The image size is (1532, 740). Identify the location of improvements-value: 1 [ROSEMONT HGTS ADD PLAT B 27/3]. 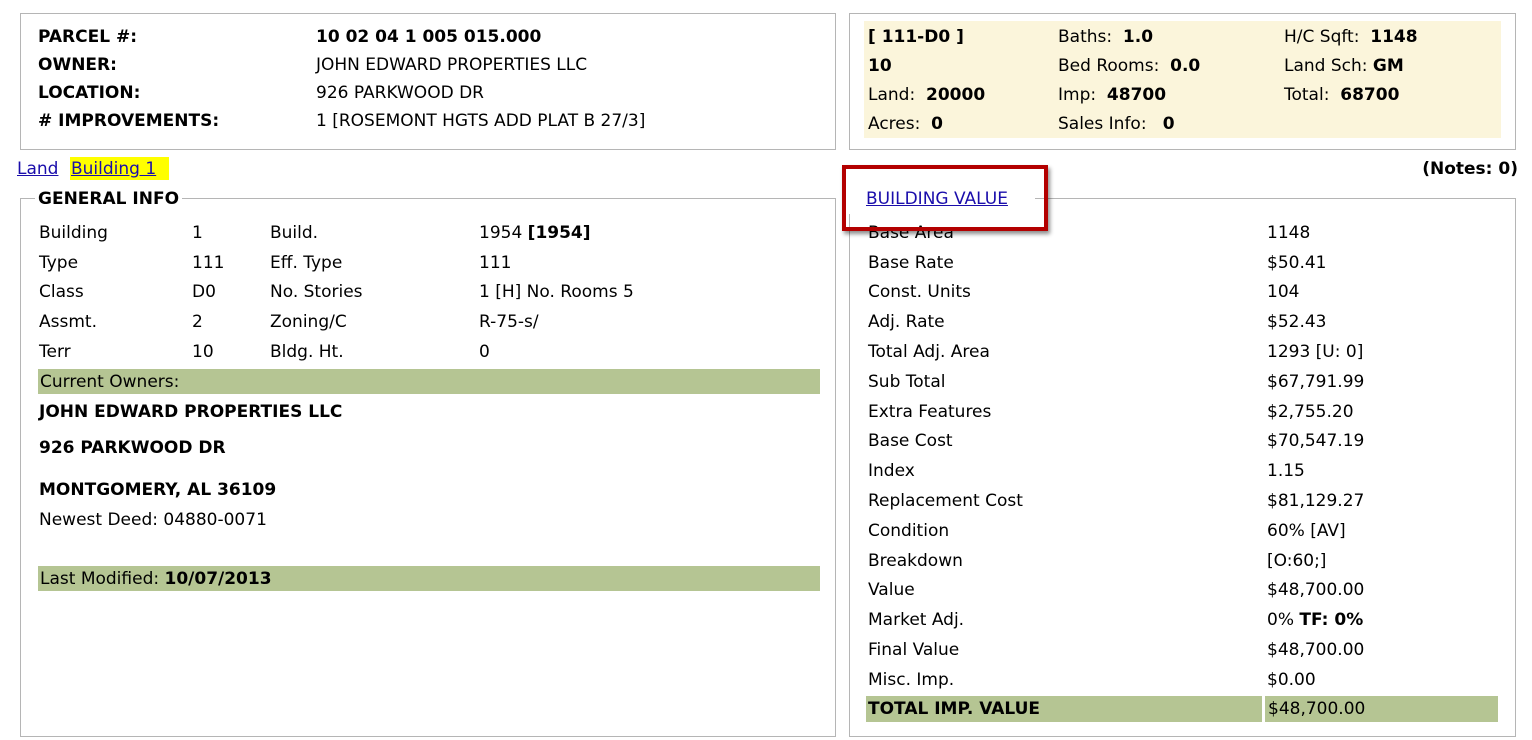
(481, 121).